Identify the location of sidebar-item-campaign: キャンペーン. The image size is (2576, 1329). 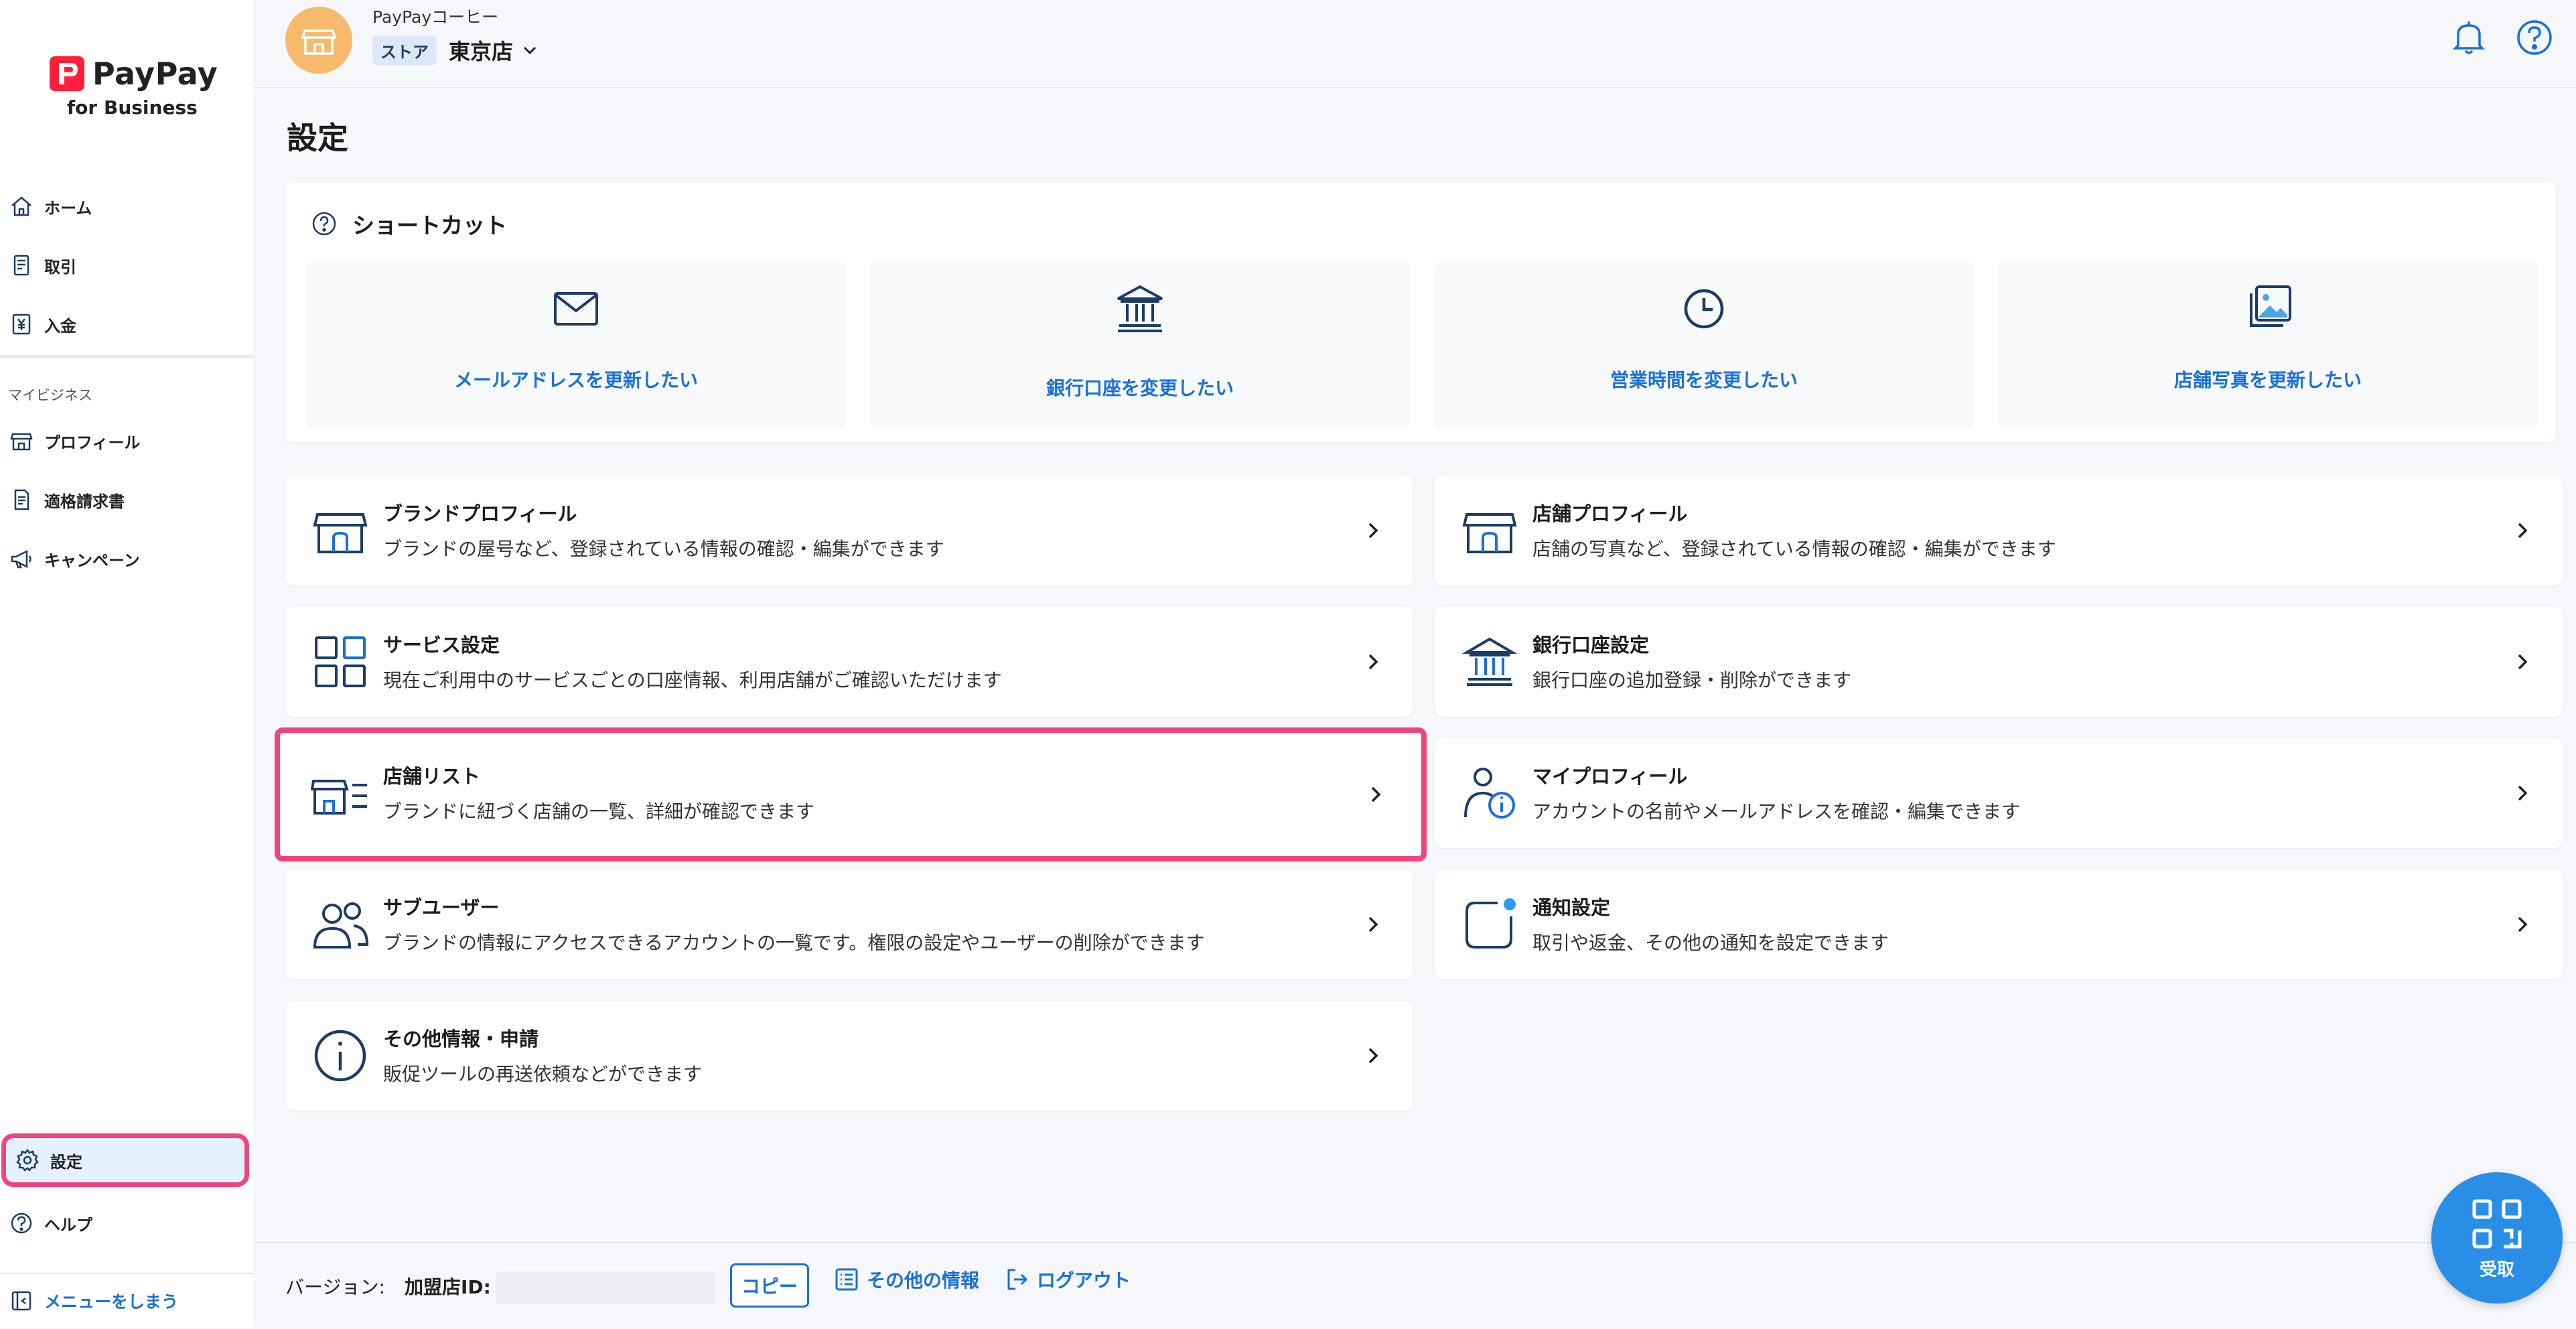
(126, 558).